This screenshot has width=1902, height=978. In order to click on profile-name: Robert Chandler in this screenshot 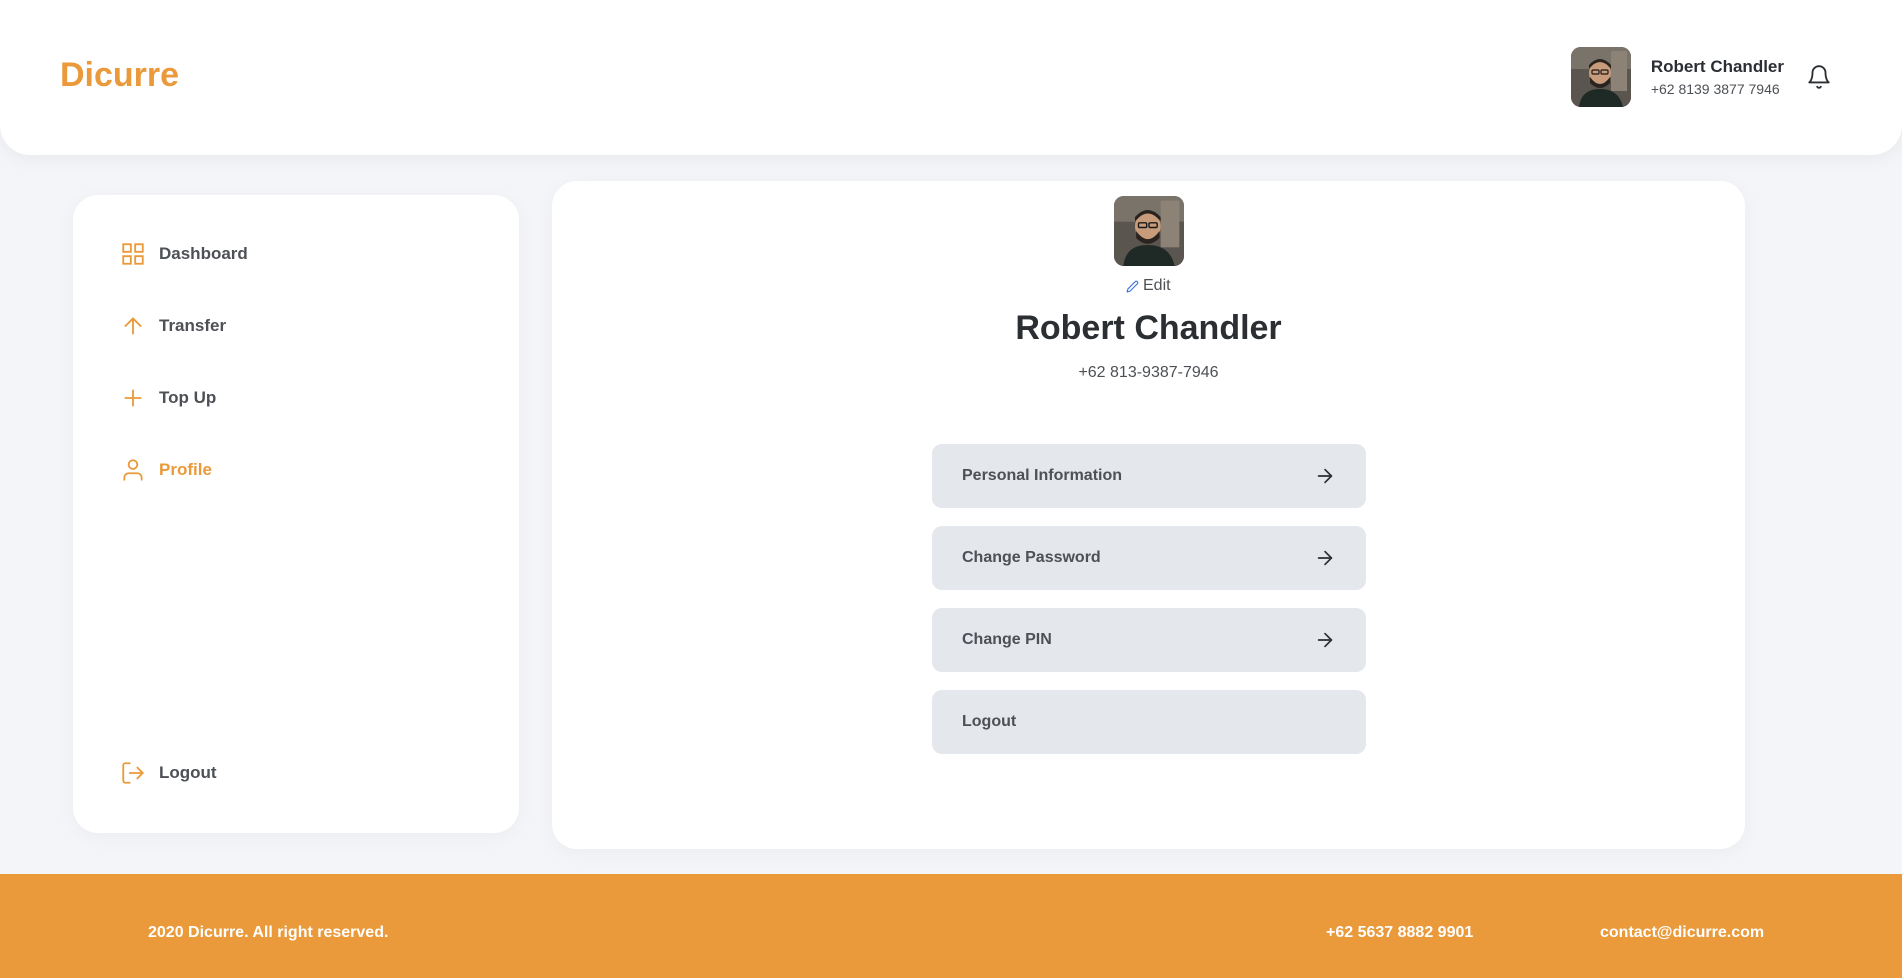, I will do `click(1148, 328)`.